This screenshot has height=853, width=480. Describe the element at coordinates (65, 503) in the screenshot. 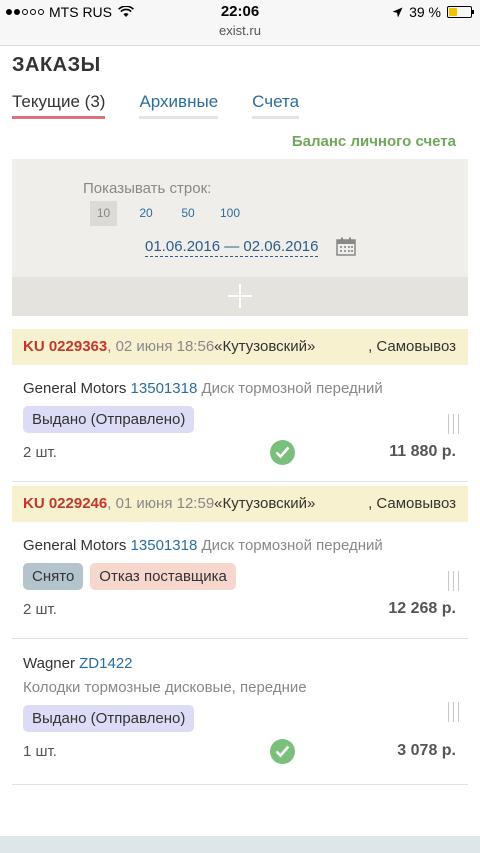

I see `order-number: KU 0229246` at that location.